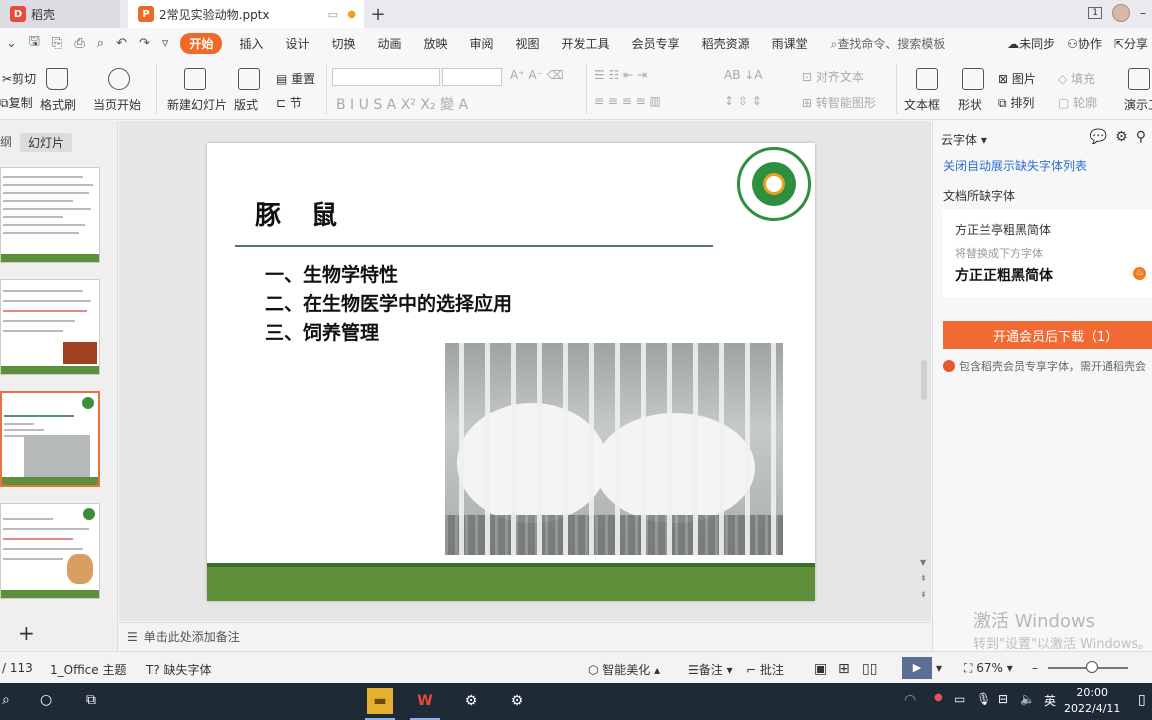  Describe the element at coordinates (1095, 13) in the screenshot. I see `page-count-box: 1` at that location.